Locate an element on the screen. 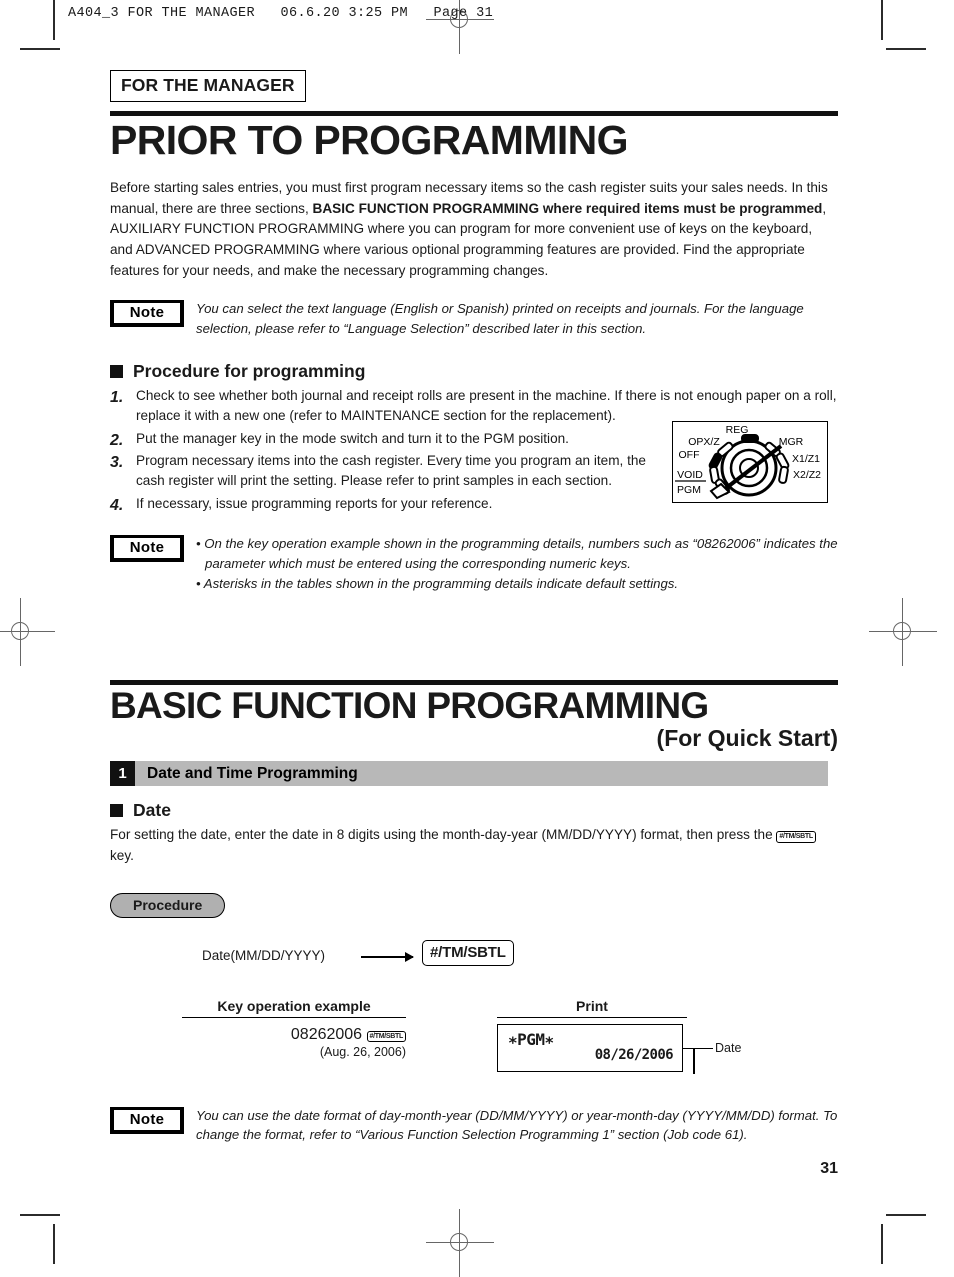 This screenshot has height=1277, width=954. trim-mark-top-left-horizontal is located at coordinates (40, 49).